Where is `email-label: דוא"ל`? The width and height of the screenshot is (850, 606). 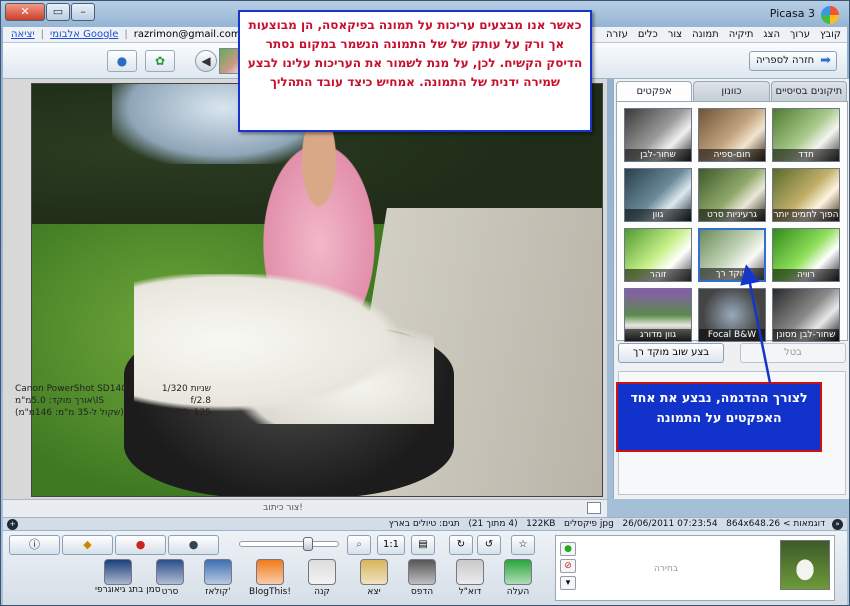 email-label: דוא"ל is located at coordinates (470, 592).